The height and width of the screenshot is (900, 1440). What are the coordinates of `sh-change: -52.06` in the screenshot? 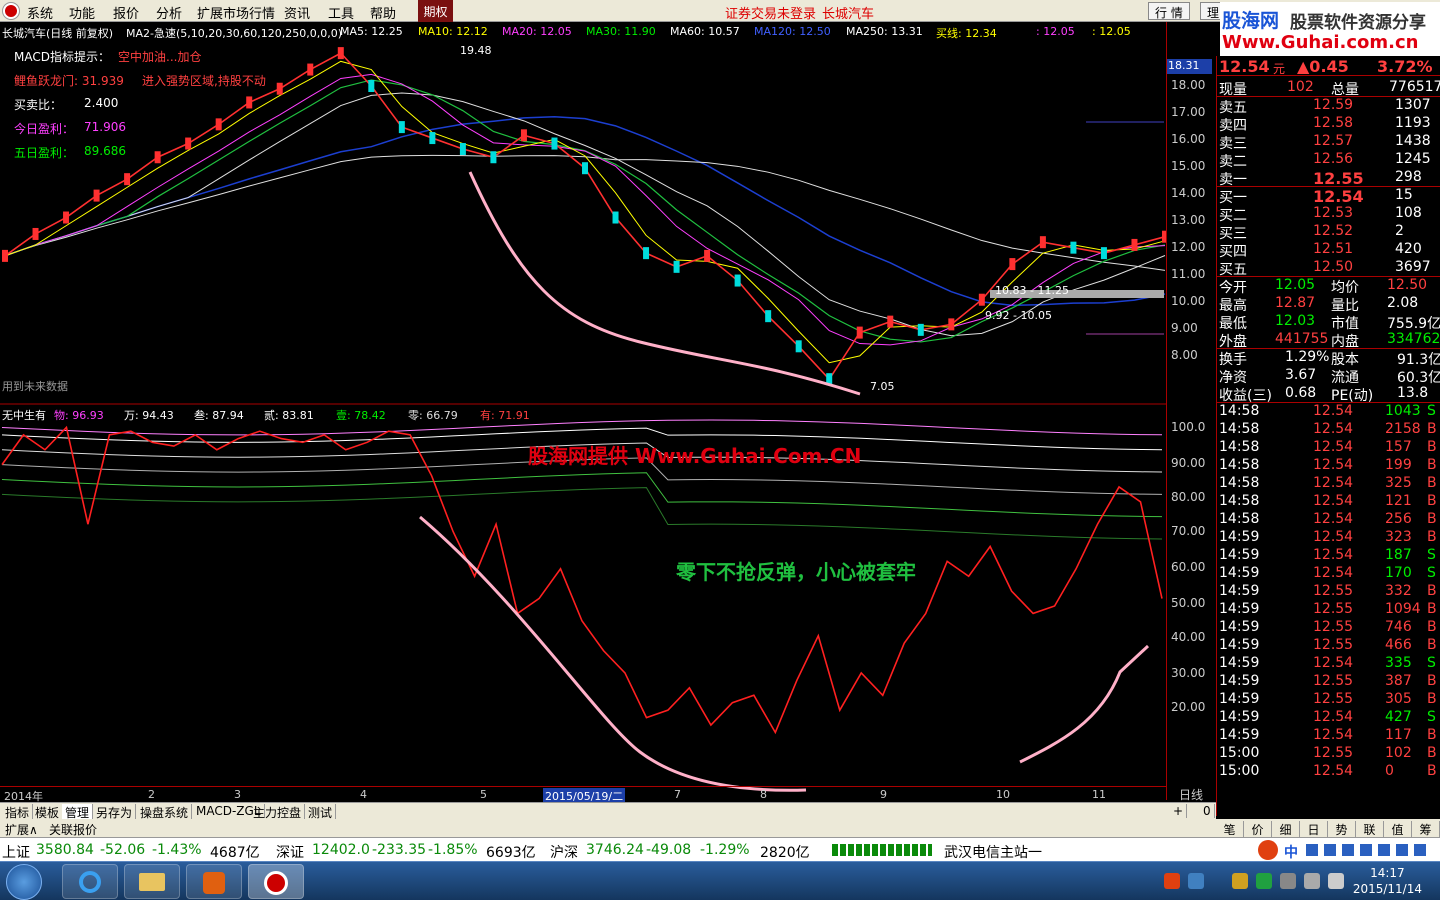 It's located at (123, 850).